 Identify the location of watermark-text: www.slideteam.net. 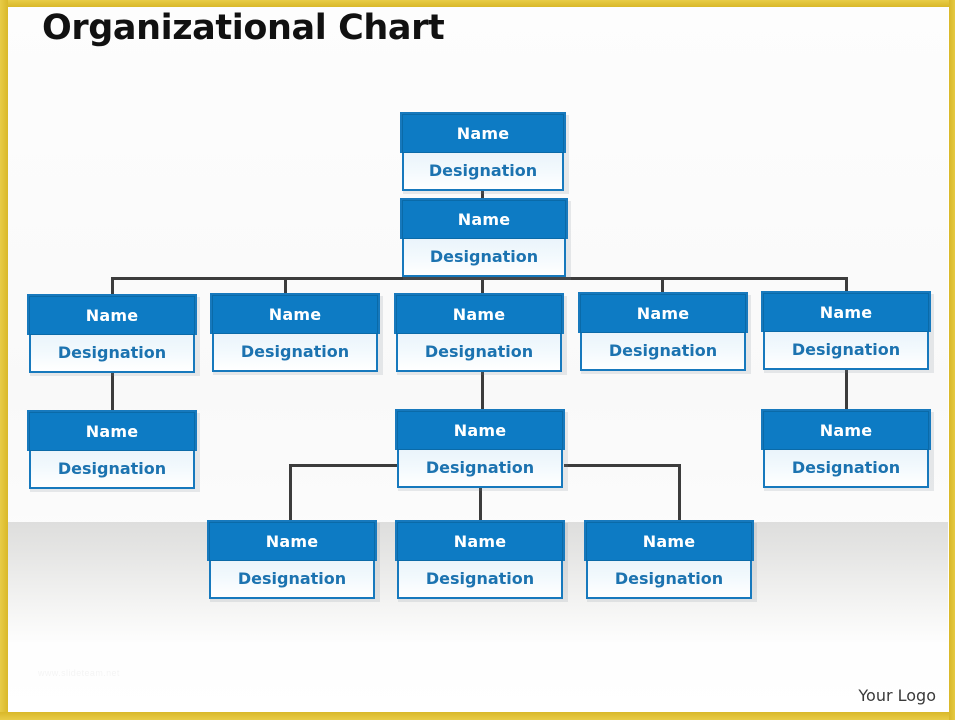
(79, 673).